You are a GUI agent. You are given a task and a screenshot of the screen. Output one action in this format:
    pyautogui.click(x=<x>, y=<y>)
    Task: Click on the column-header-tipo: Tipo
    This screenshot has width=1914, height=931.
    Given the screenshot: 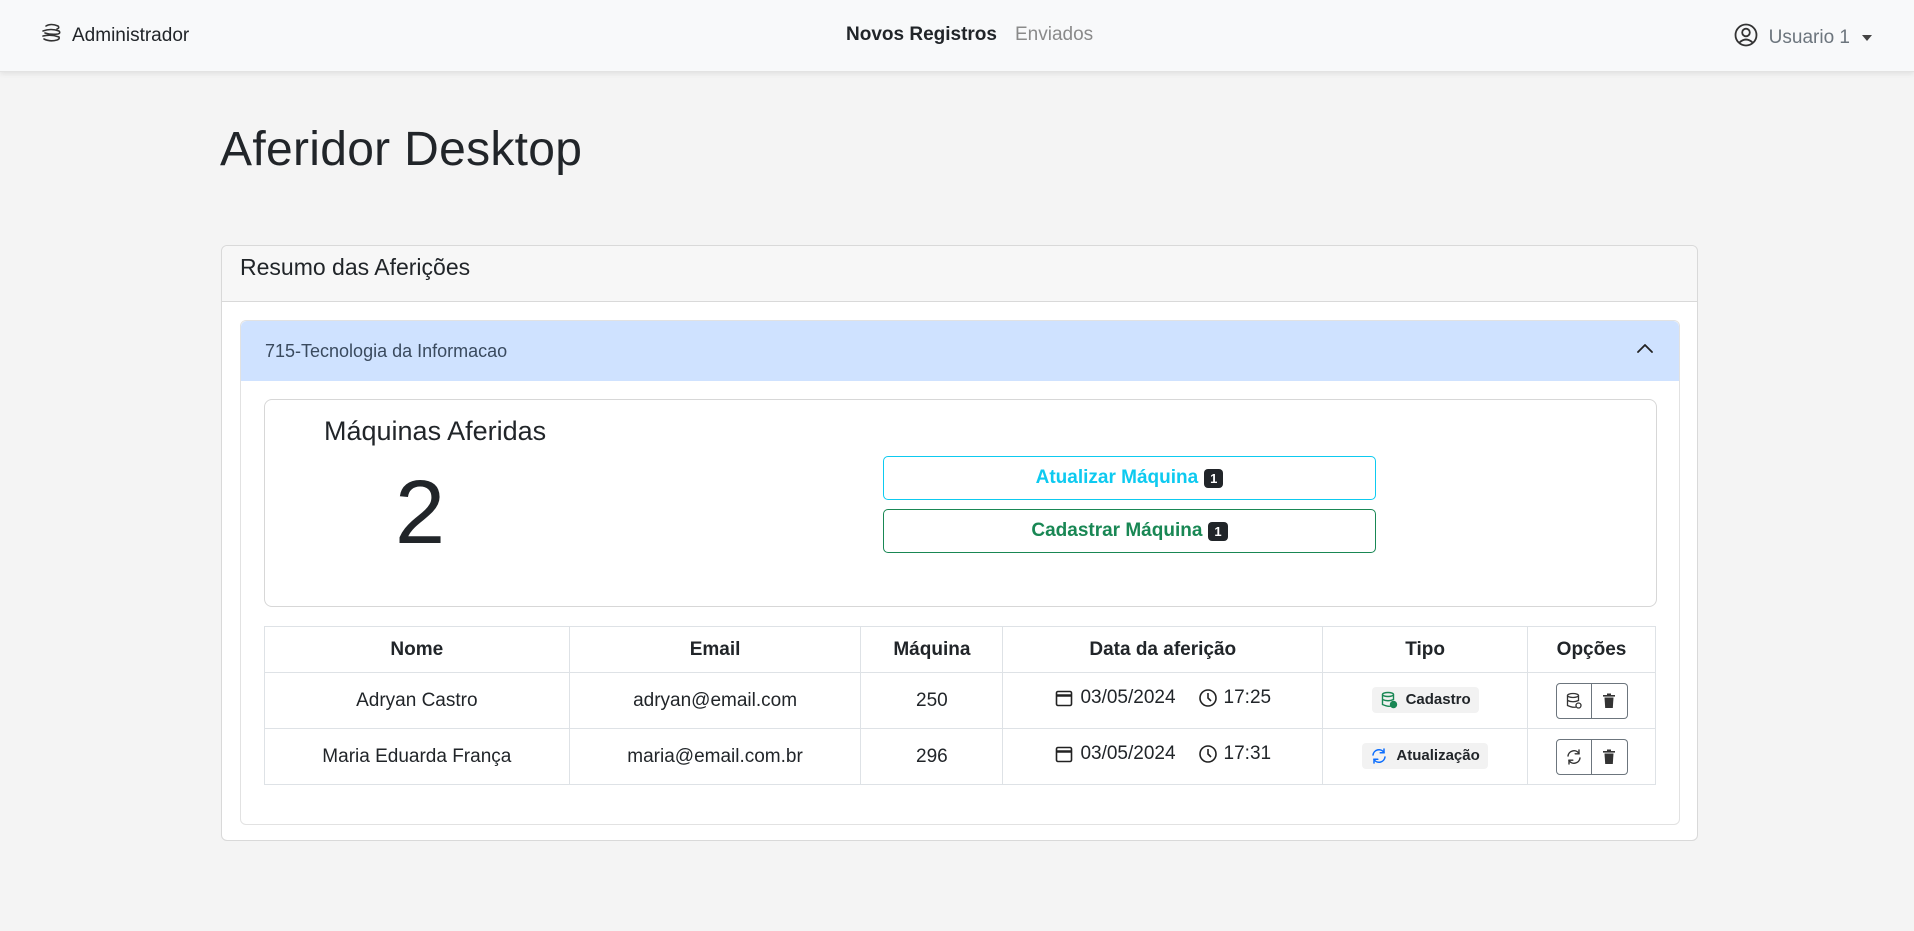 What is the action you would take?
    pyautogui.click(x=1425, y=649)
    